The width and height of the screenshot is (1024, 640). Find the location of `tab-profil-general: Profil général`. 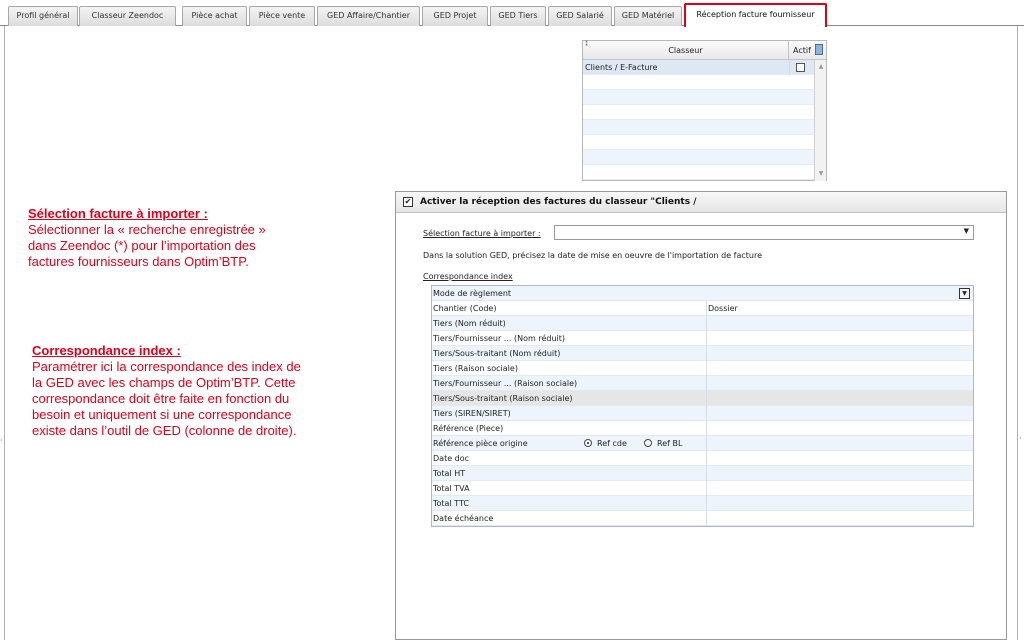

tab-profil-general: Profil général is located at coordinates (43, 16).